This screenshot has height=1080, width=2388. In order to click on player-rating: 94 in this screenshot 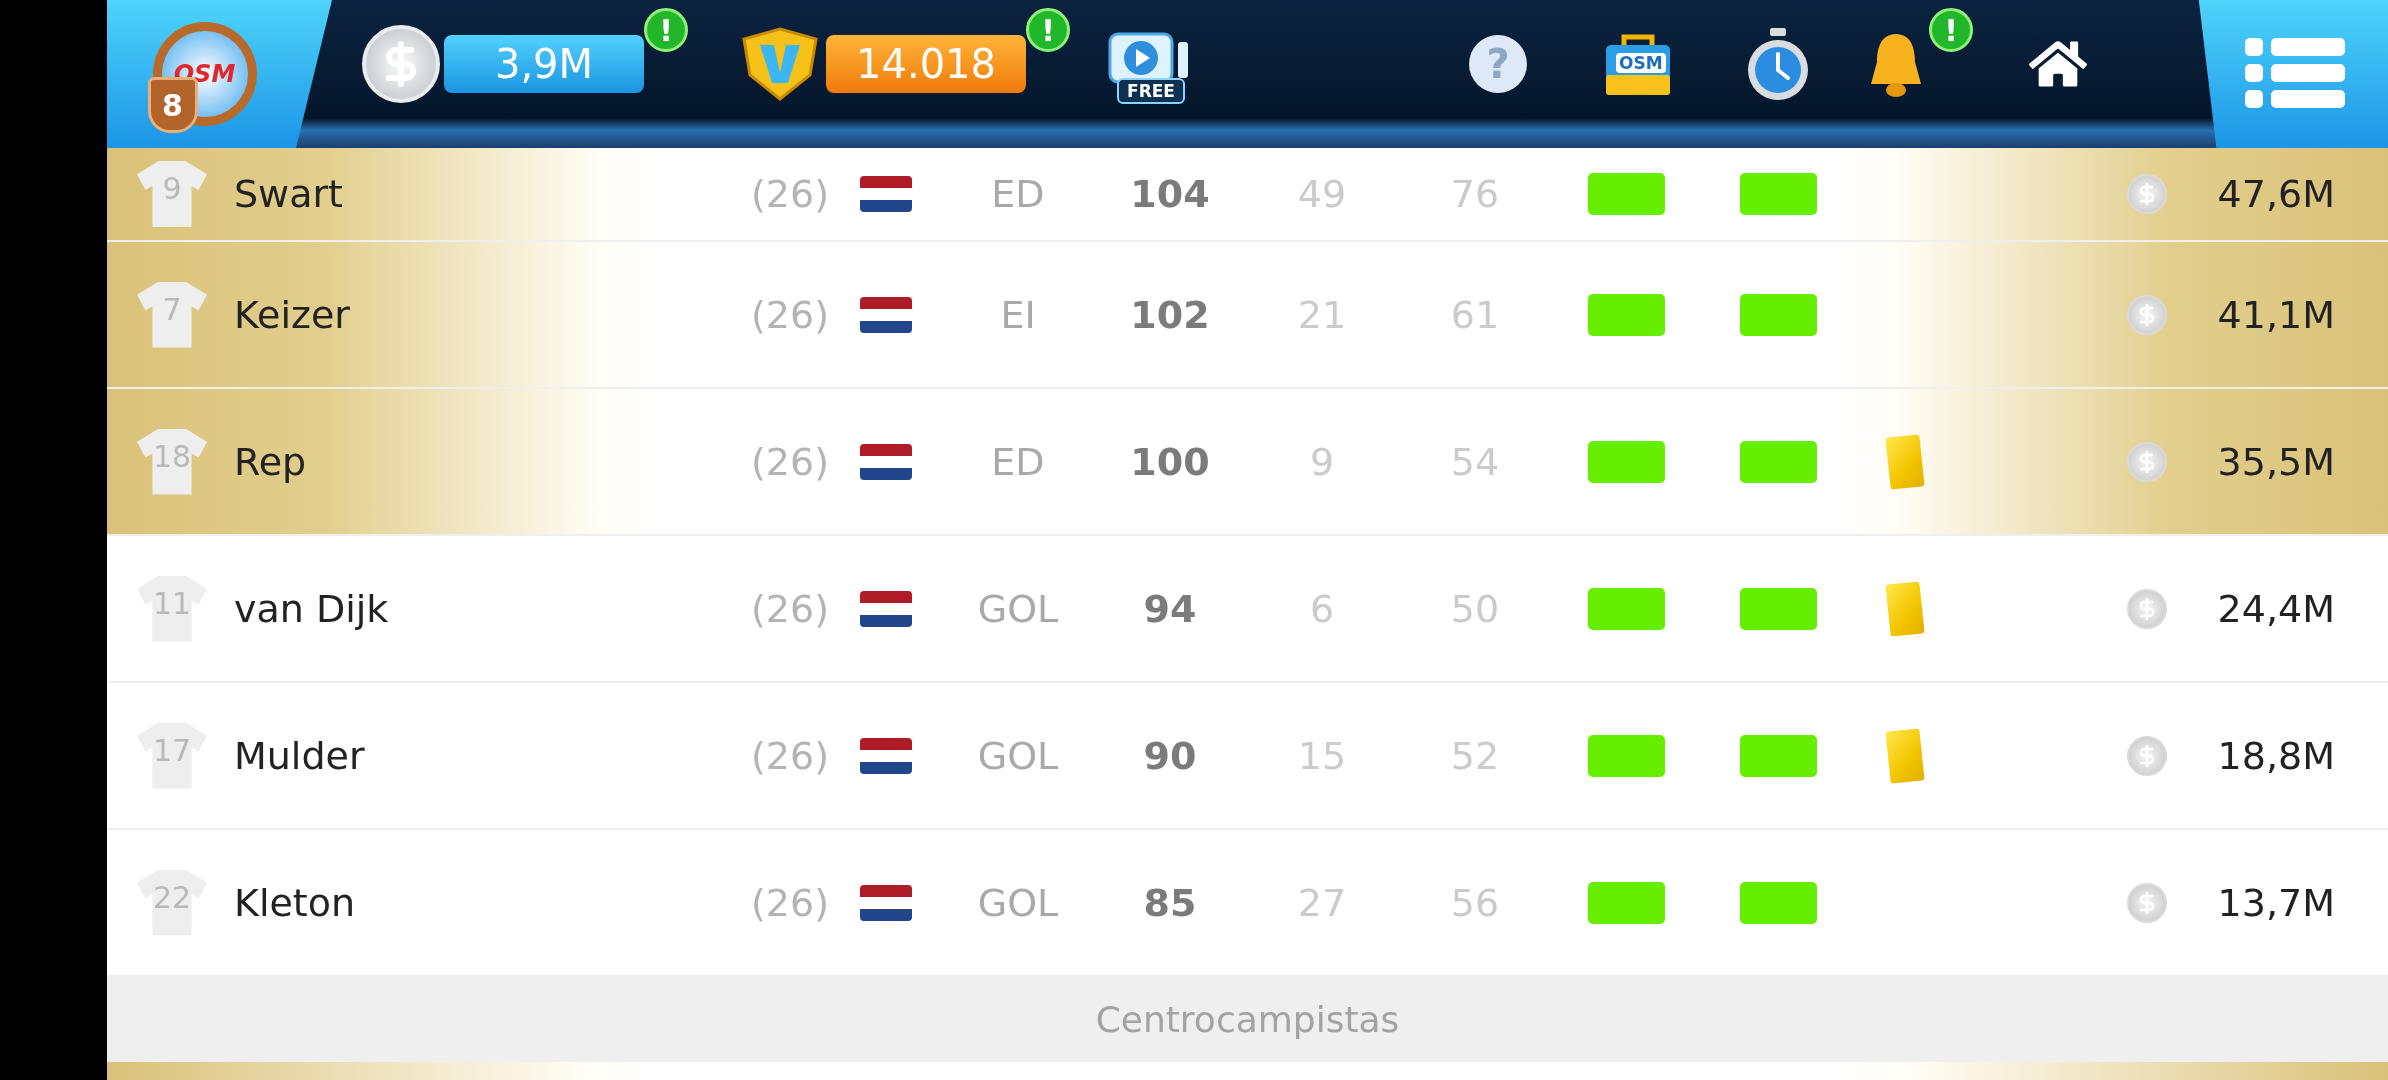, I will do `click(1170, 608)`.